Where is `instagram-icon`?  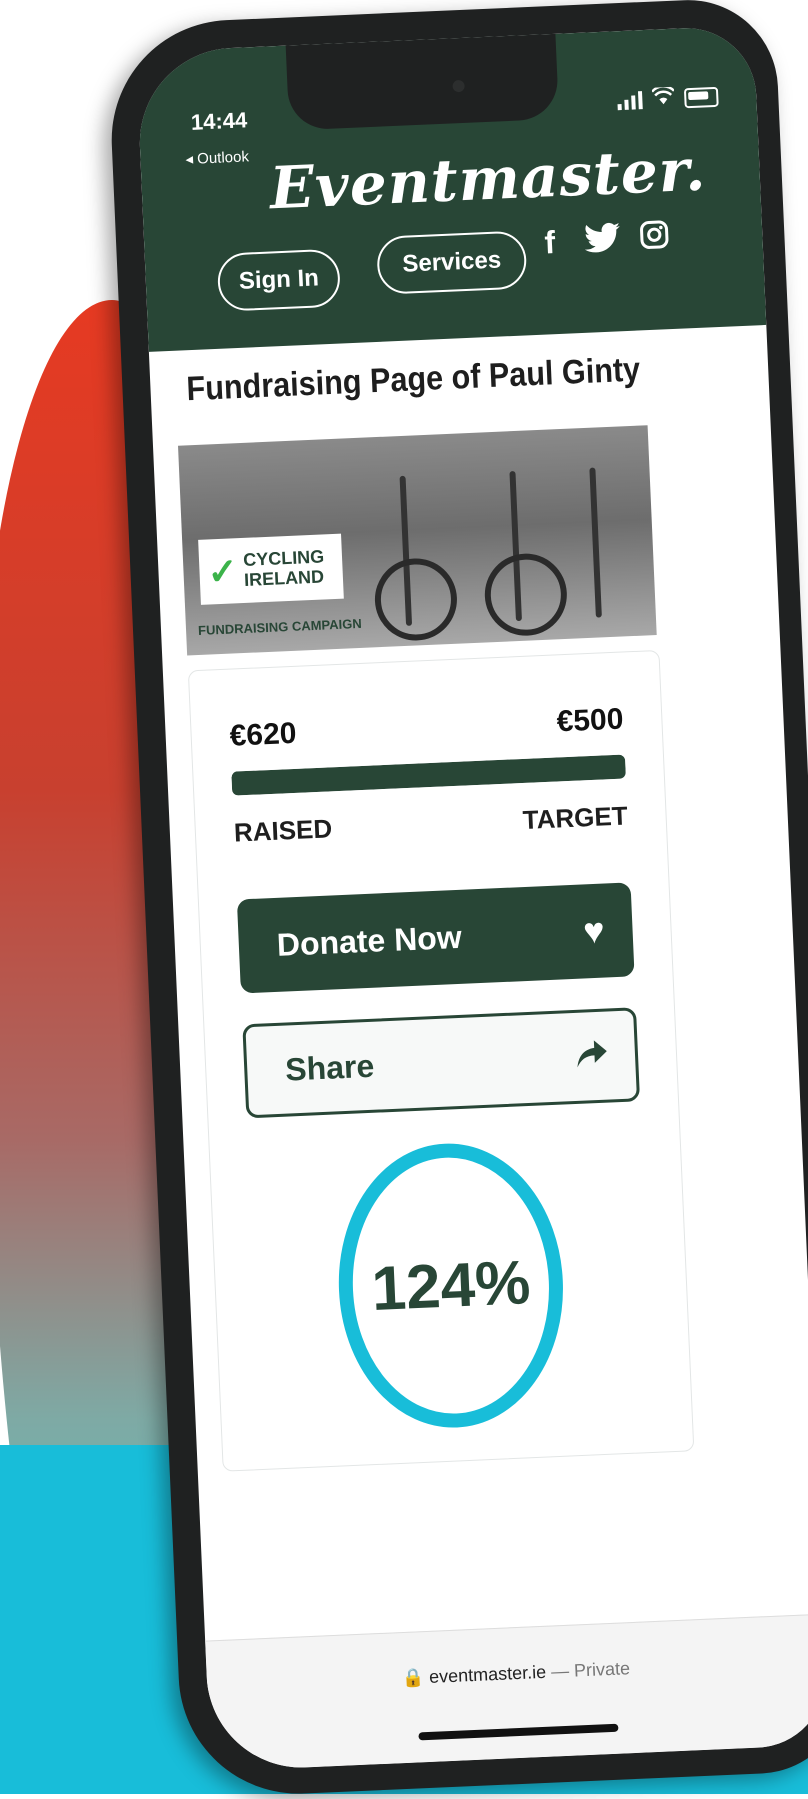 instagram-icon is located at coordinates (654, 234).